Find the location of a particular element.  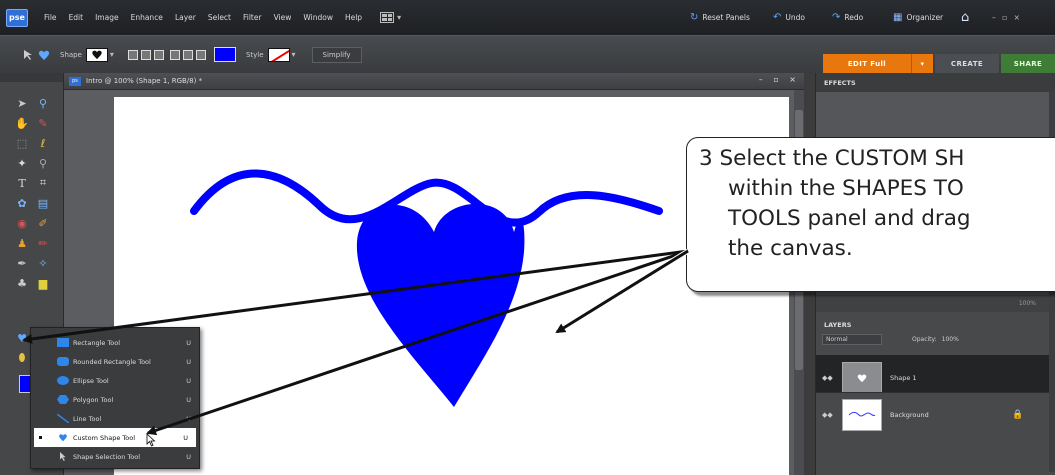

menu-file: File is located at coordinates (50, 17).